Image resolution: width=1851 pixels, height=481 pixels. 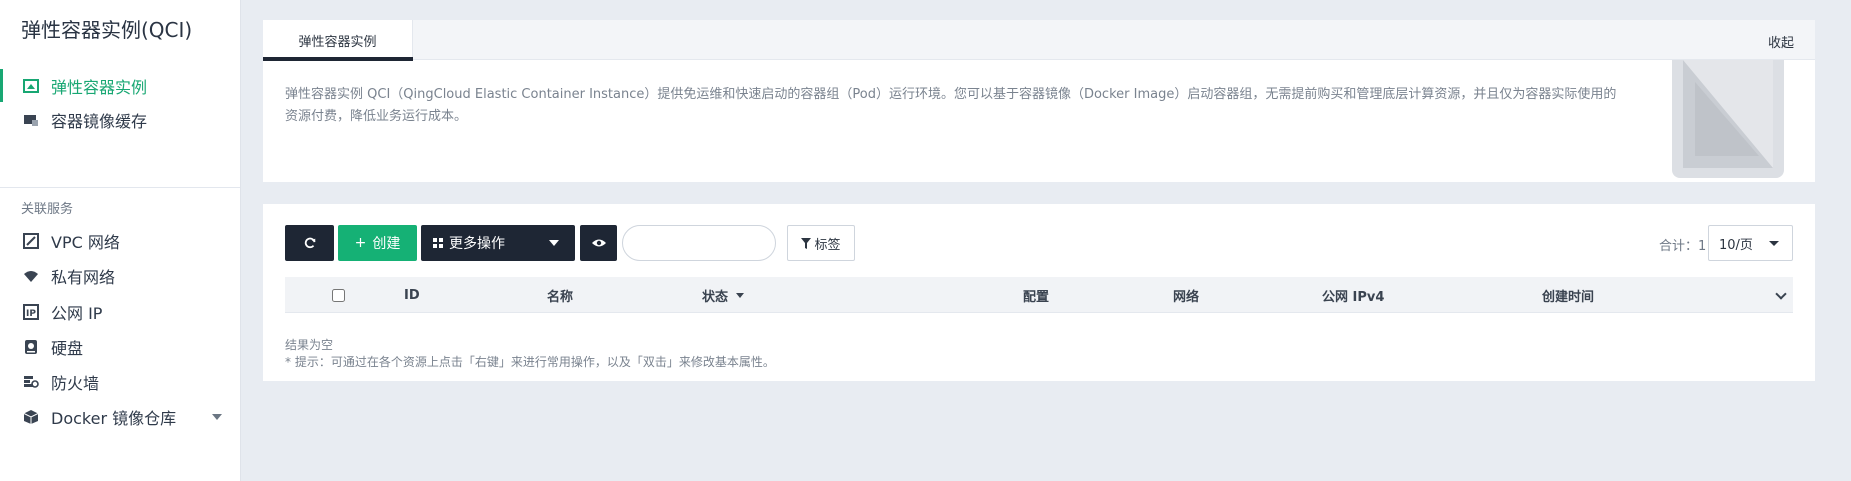 What do you see at coordinates (120, 187) in the screenshot?
I see `sidebar-divider` at bounding box center [120, 187].